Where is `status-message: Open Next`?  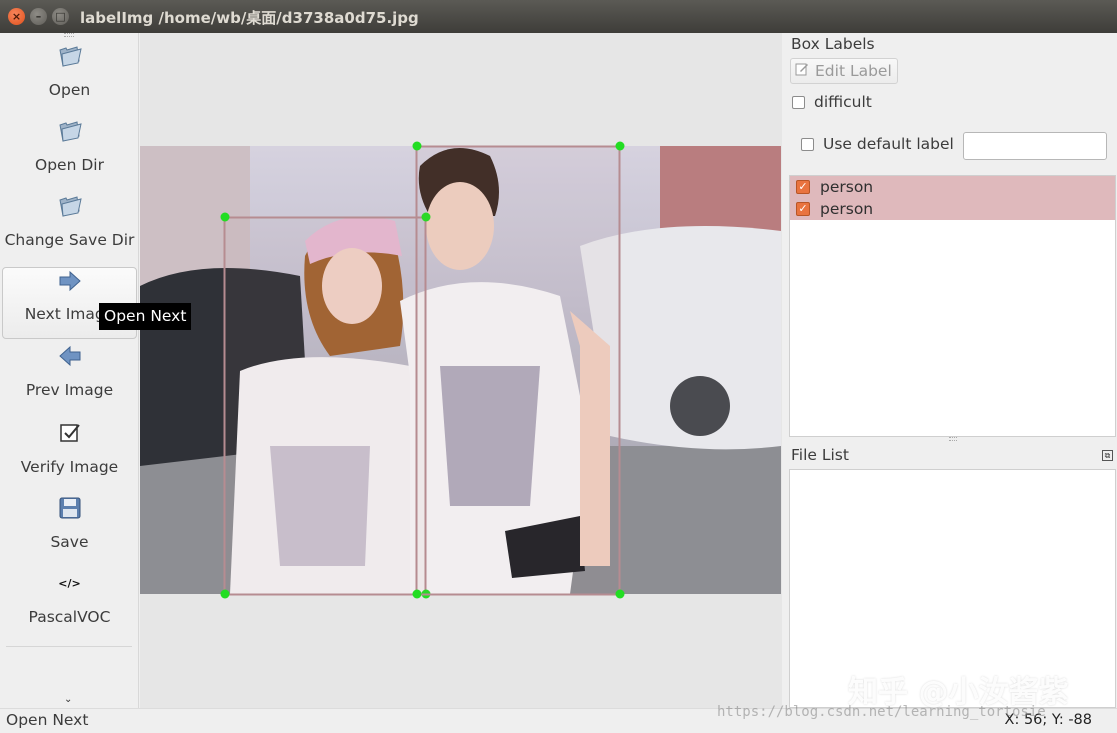 status-message: Open Next is located at coordinates (47, 720).